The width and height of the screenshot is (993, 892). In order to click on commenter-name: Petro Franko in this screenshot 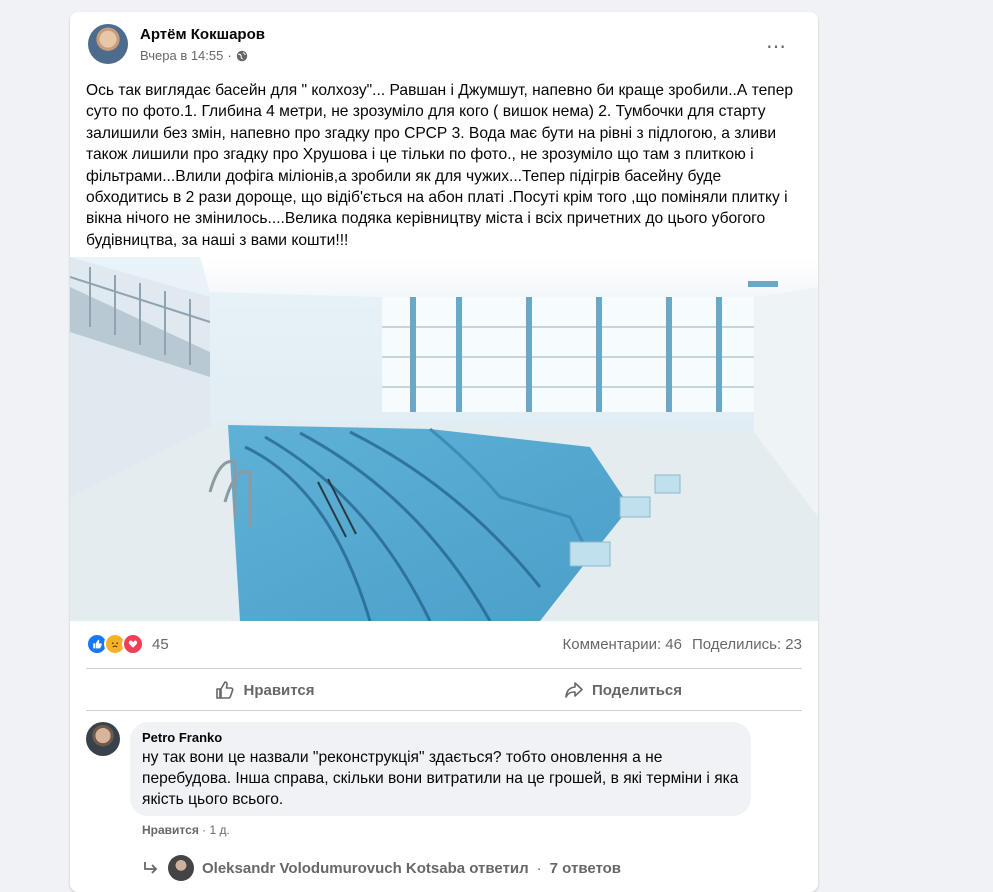, I will do `click(440, 737)`.